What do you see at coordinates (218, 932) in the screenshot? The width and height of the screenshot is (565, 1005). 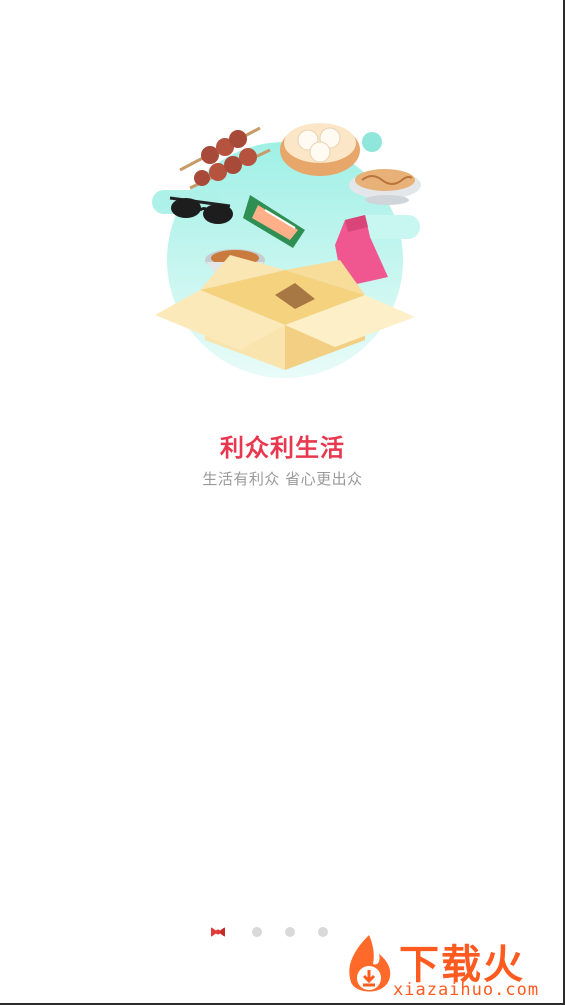 I see `page-dot-active bow-icon` at bounding box center [218, 932].